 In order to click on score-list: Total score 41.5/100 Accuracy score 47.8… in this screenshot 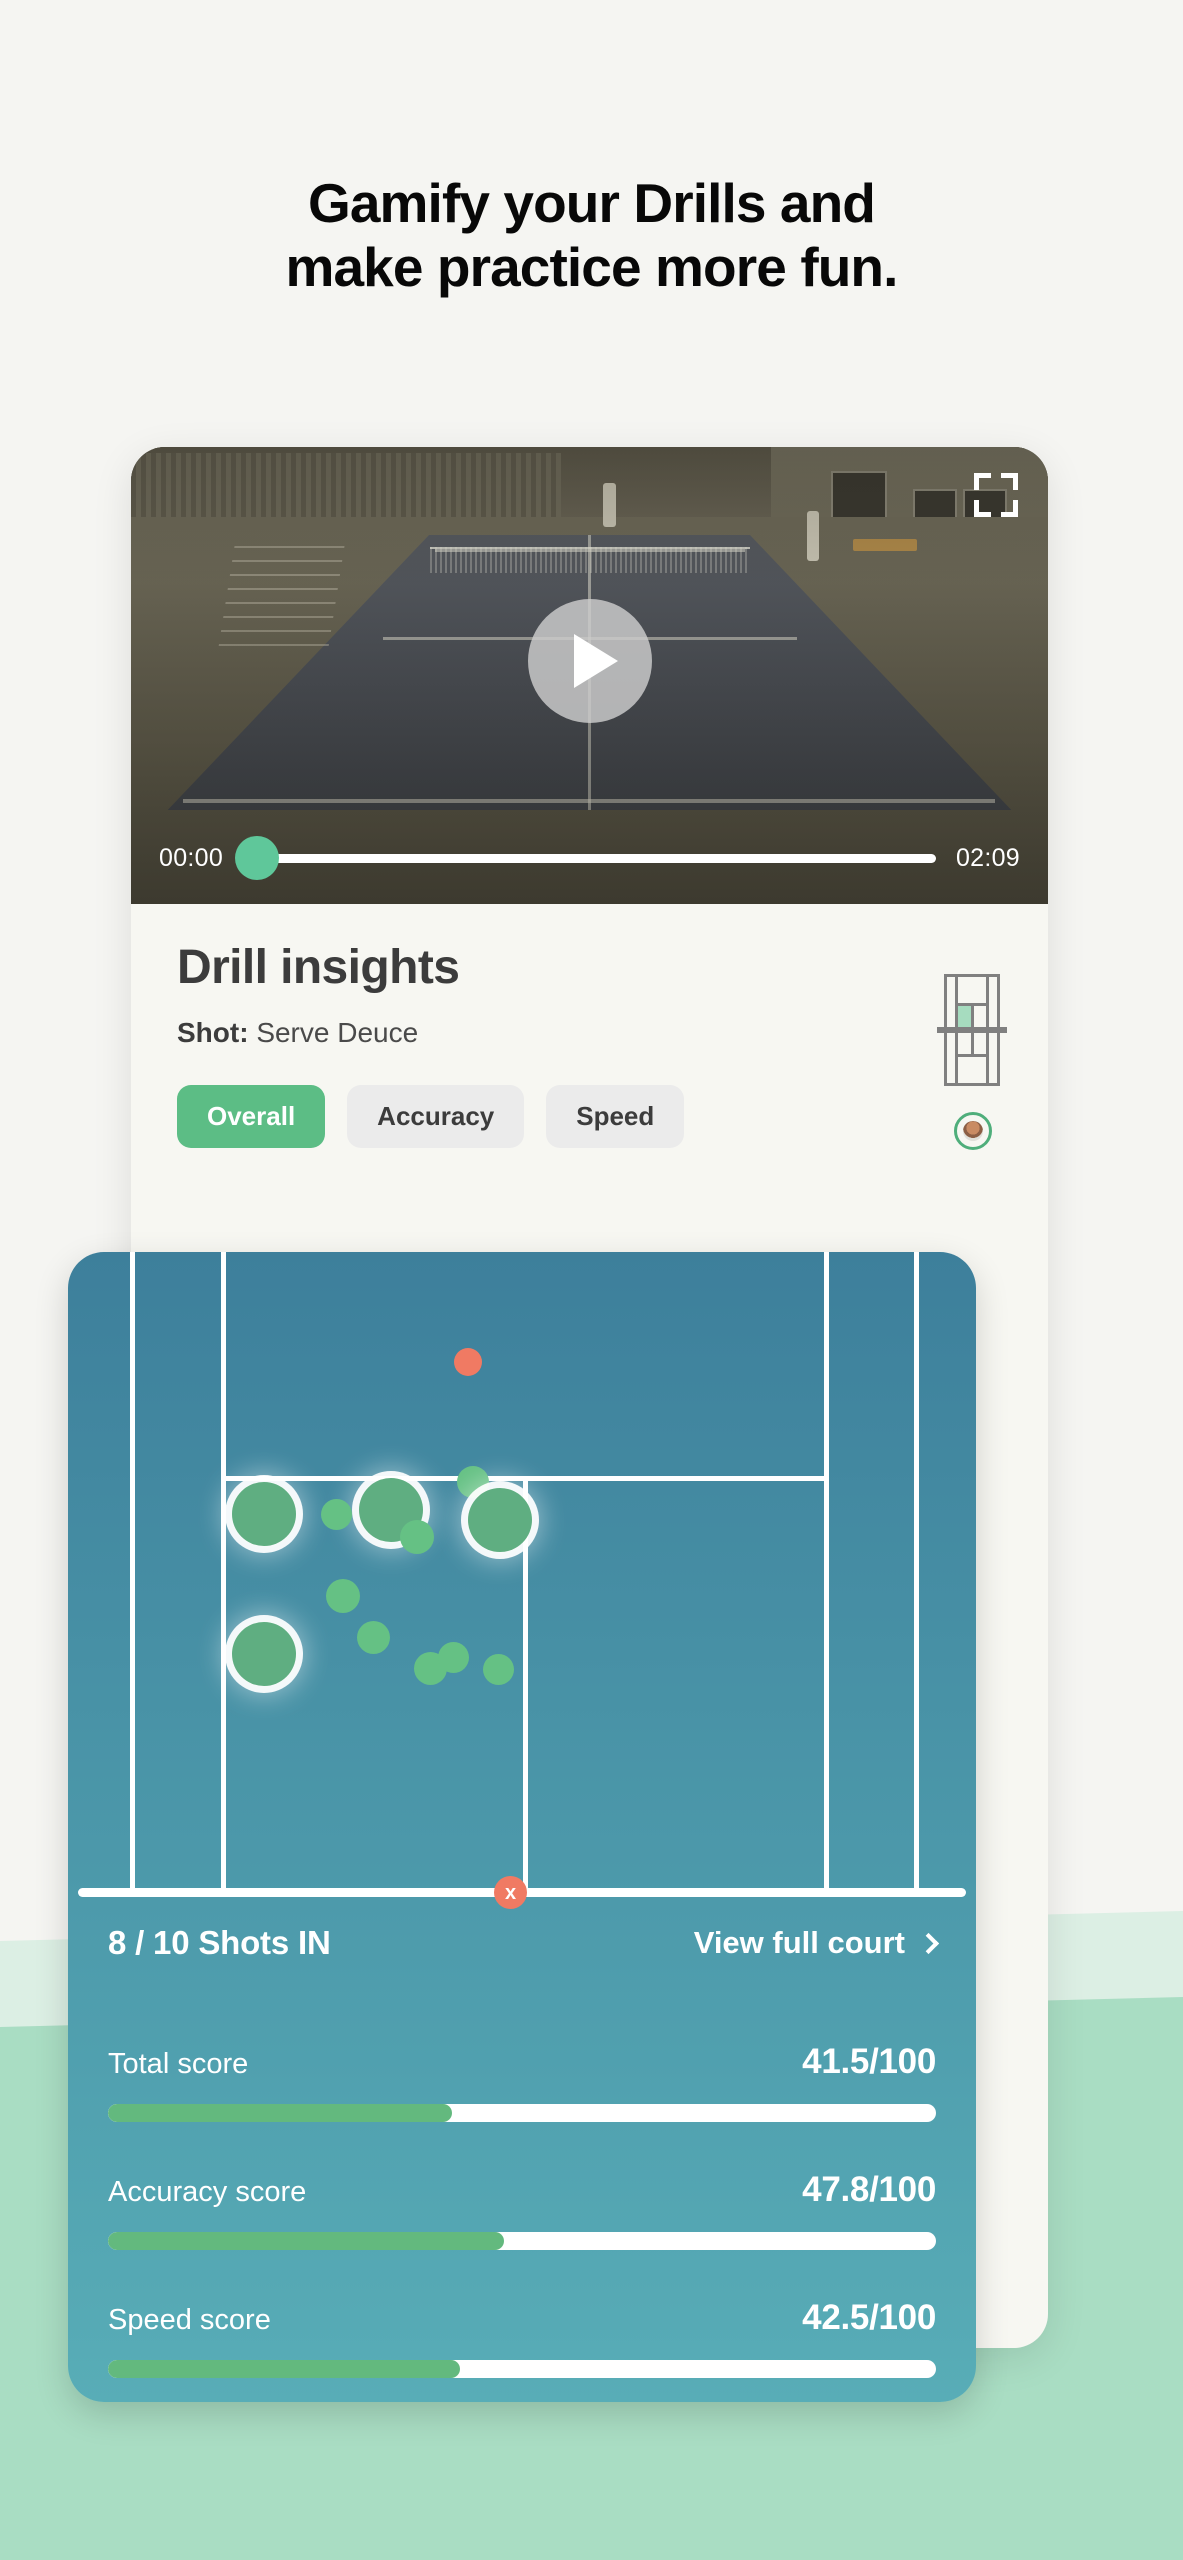, I will do `click(522, 2222)`.